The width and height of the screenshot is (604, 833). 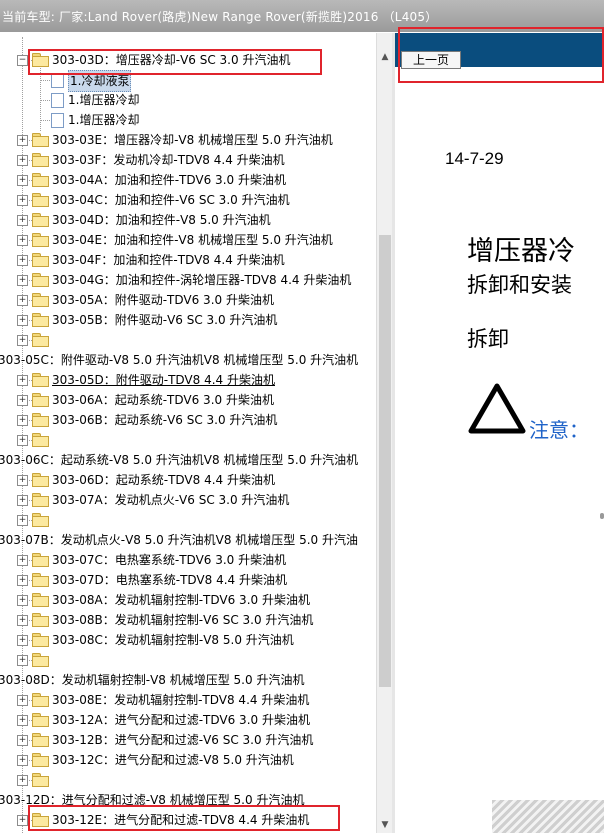 I want to click on tree-node: +303-12A：进气分配和过滤-TDV6 3.0 升柴油机, so click(x=188, y=720).